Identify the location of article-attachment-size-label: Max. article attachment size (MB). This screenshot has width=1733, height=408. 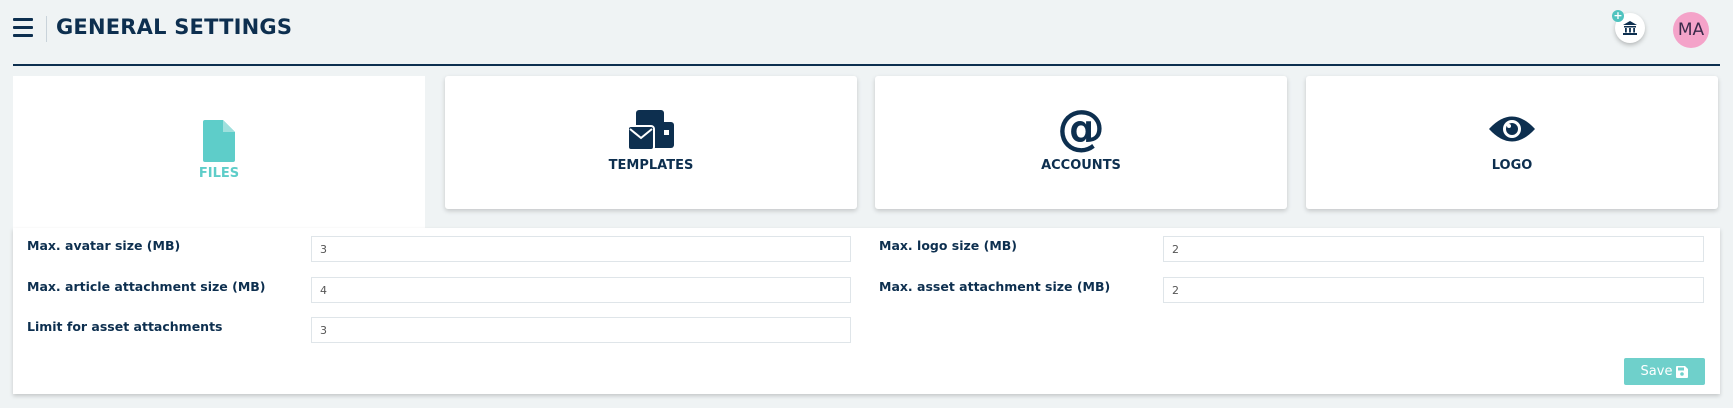
(146, 286).